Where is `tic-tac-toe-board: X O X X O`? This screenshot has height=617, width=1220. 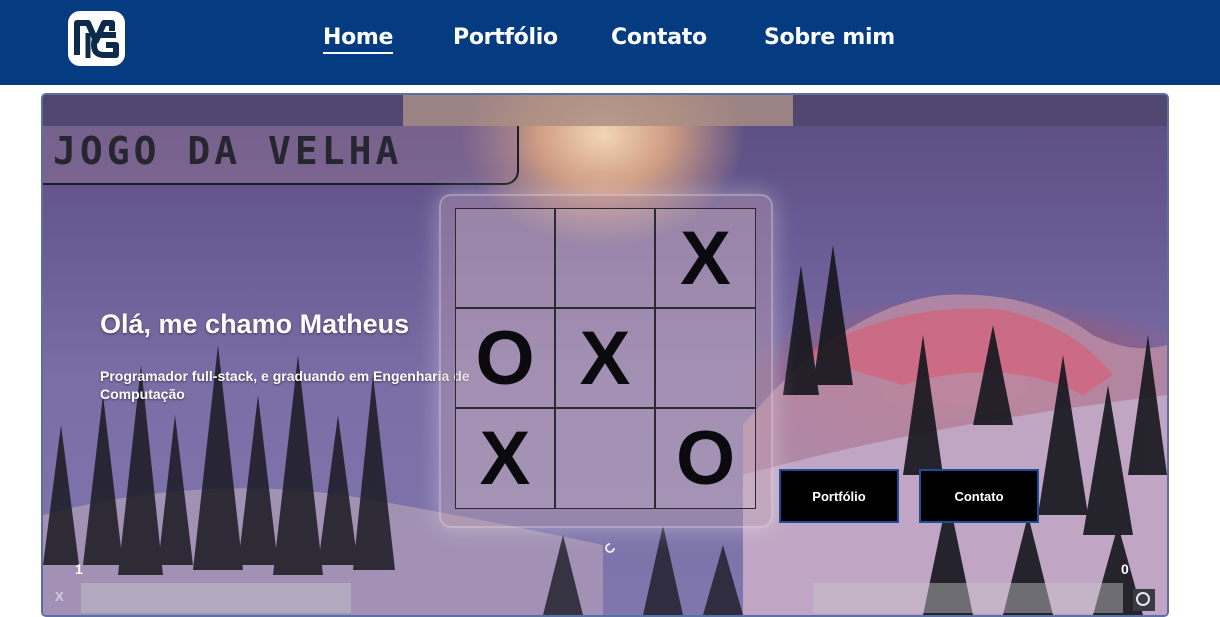 tic-tac-toe-board: X O X X O is located at coordinates (606, 361).